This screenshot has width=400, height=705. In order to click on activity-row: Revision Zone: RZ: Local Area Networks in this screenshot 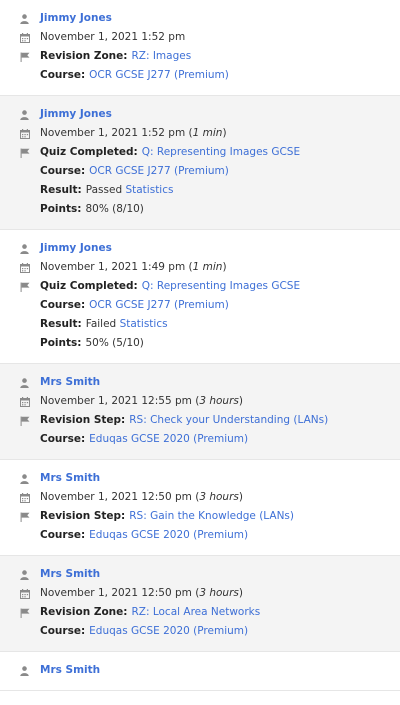, I will do `click(203, 612)`.